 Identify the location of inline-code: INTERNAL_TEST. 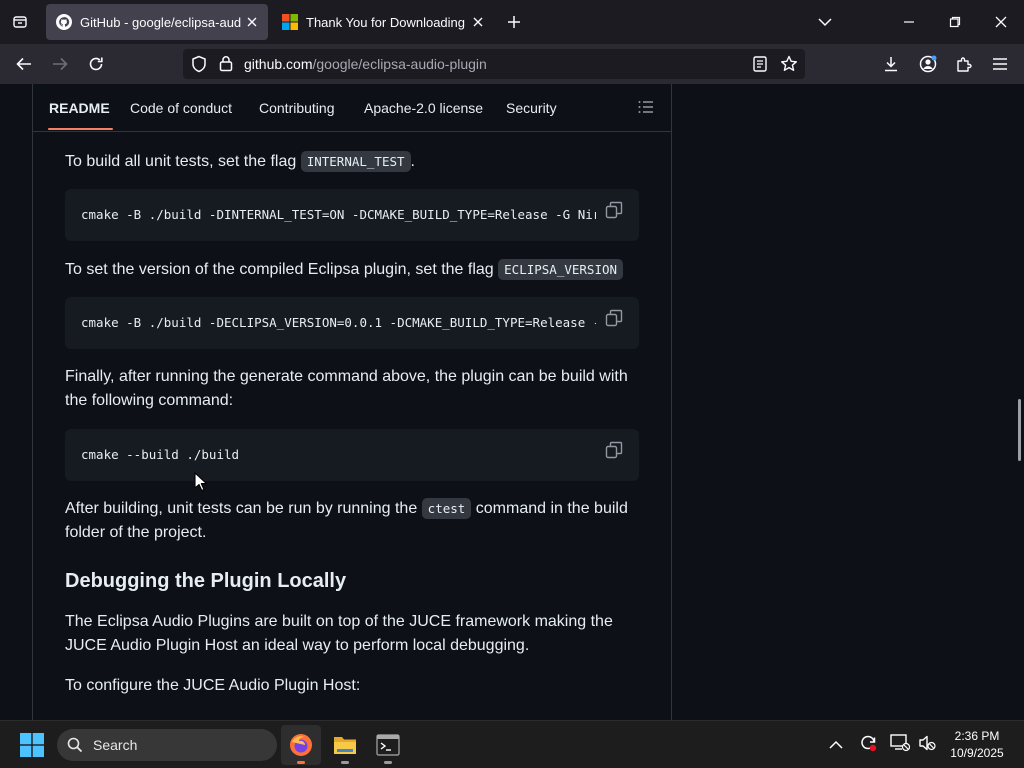
(355, 161).